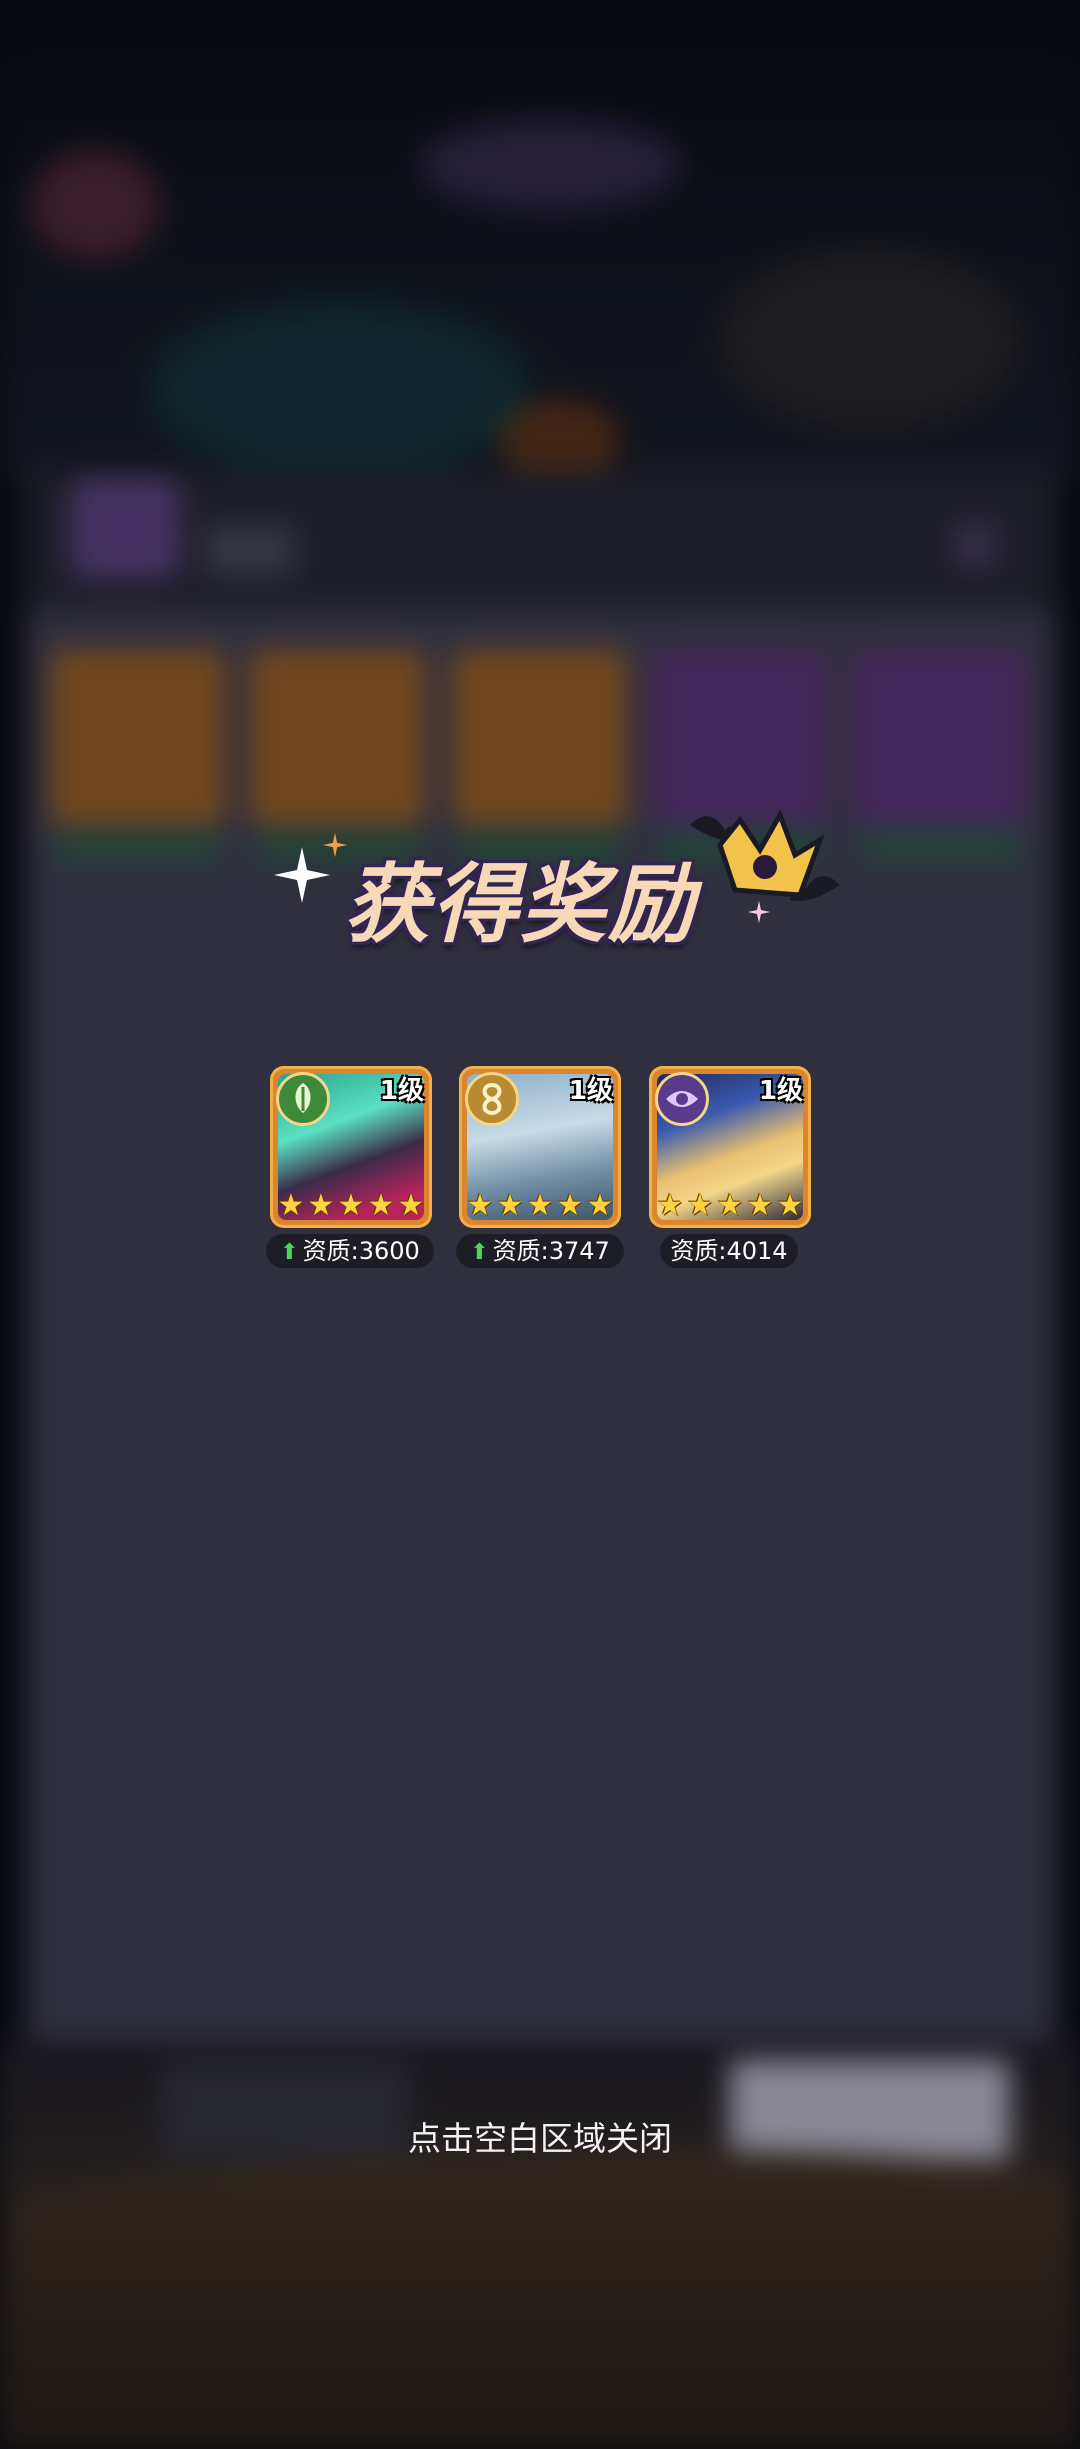 The image size is (1080, 2449). I want to click on bat-crown-icon, so click(765, 860).